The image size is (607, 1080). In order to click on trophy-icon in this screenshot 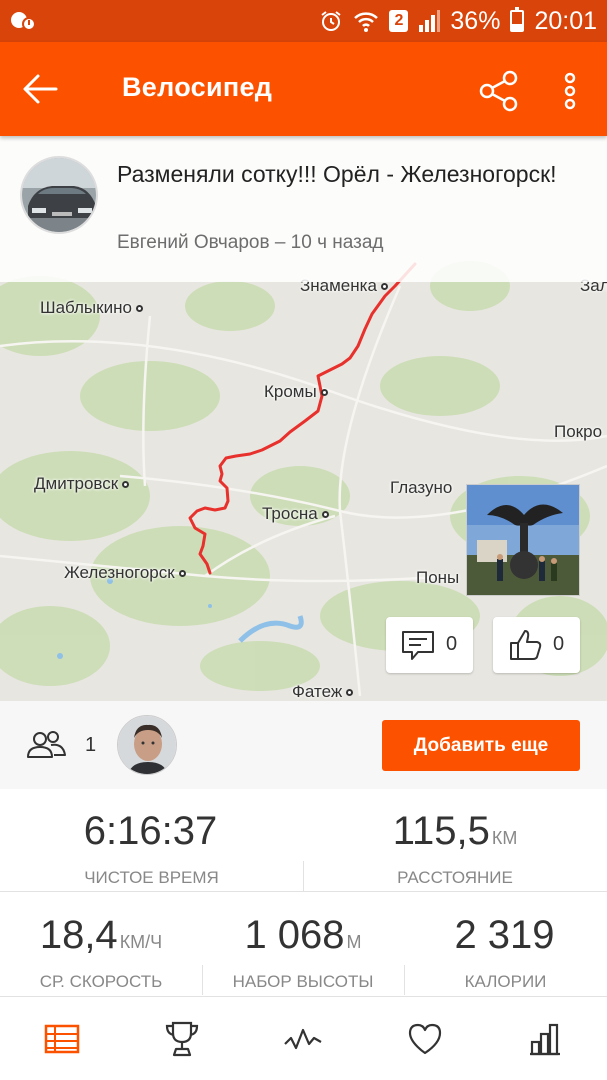, I will do `click(182, 1039)`.